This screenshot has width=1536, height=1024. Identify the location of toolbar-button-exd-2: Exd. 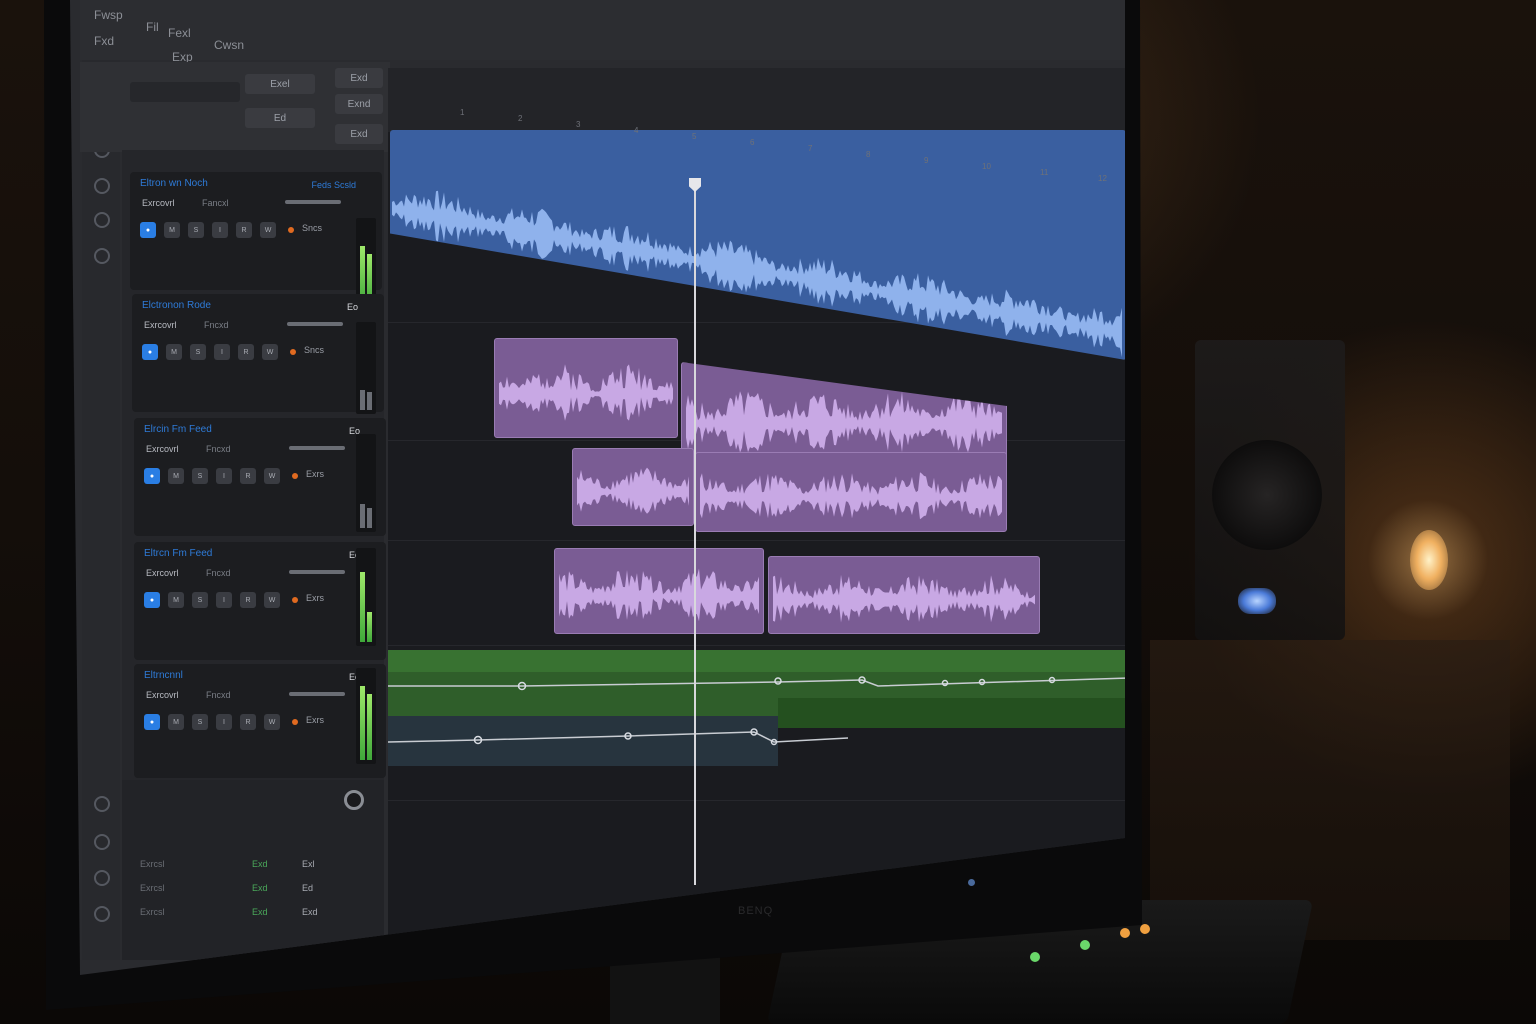
(359, 134).